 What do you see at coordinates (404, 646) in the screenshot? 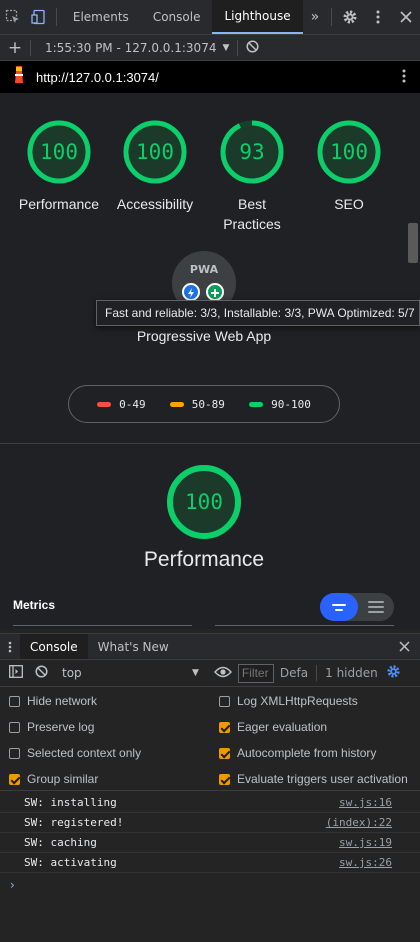
I see `close-drawer-icon` at bounding box center [404, 646].